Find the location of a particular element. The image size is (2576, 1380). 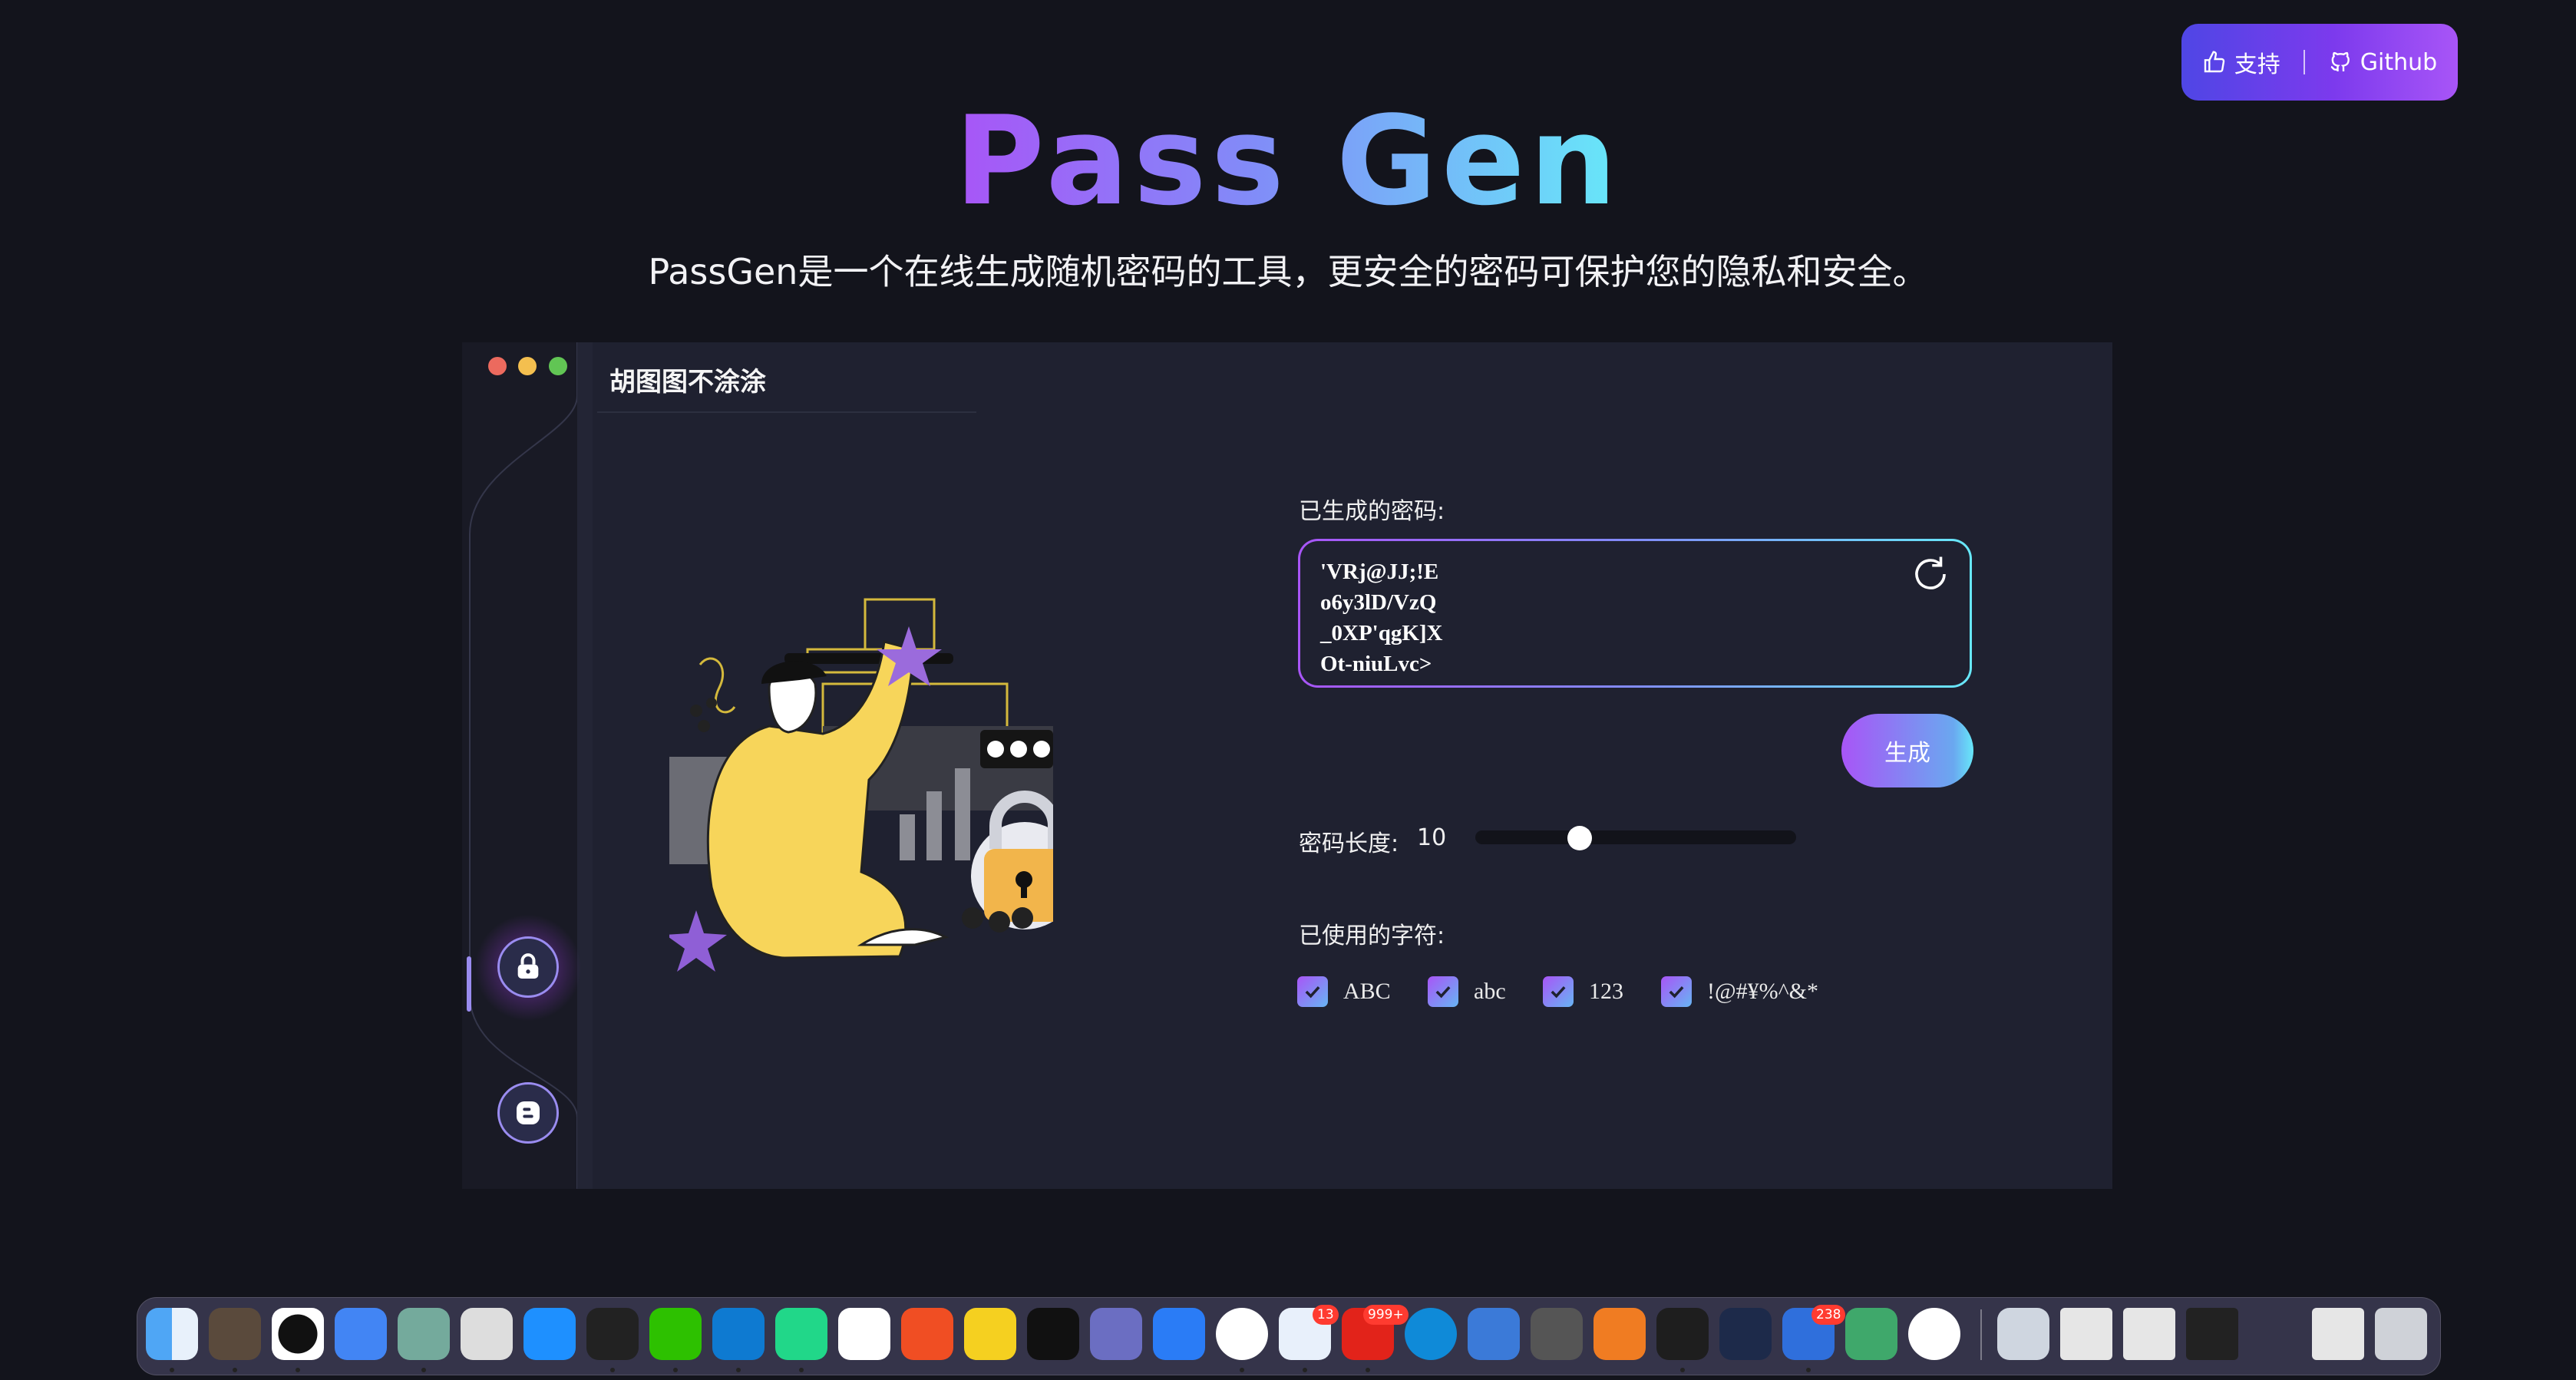

lowercase-checkbox is located at coordinates (1443, 992).